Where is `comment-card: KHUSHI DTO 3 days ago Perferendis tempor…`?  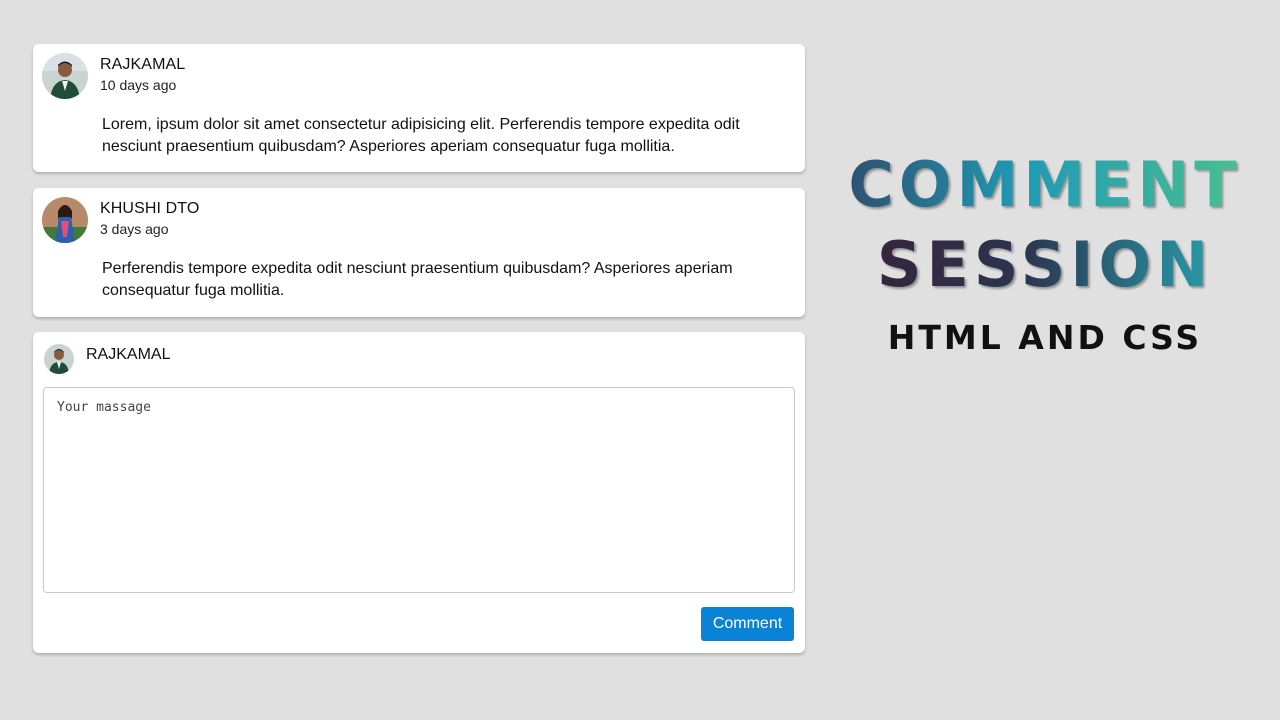 comment-card: KHUSHI DTO 3 days ago Perferendis tempor… is located at coordinates (419, 252).